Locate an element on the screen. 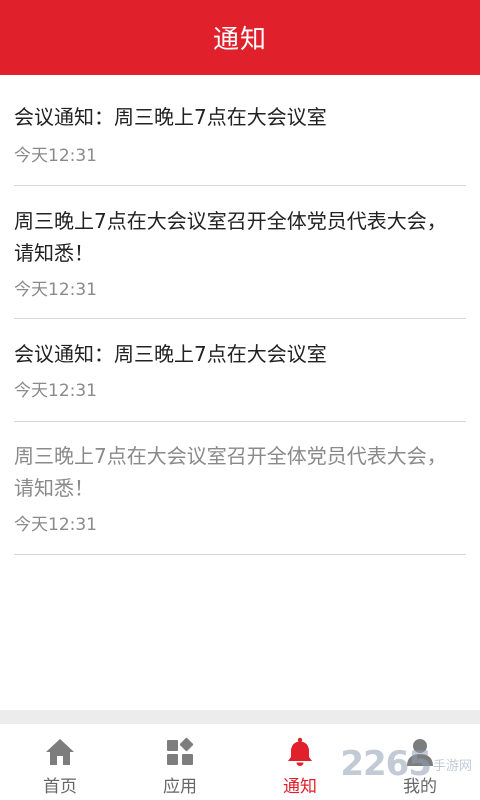 The height and width of the screenshot is (800, 480). user-icon is located at coordinates (420, 752).